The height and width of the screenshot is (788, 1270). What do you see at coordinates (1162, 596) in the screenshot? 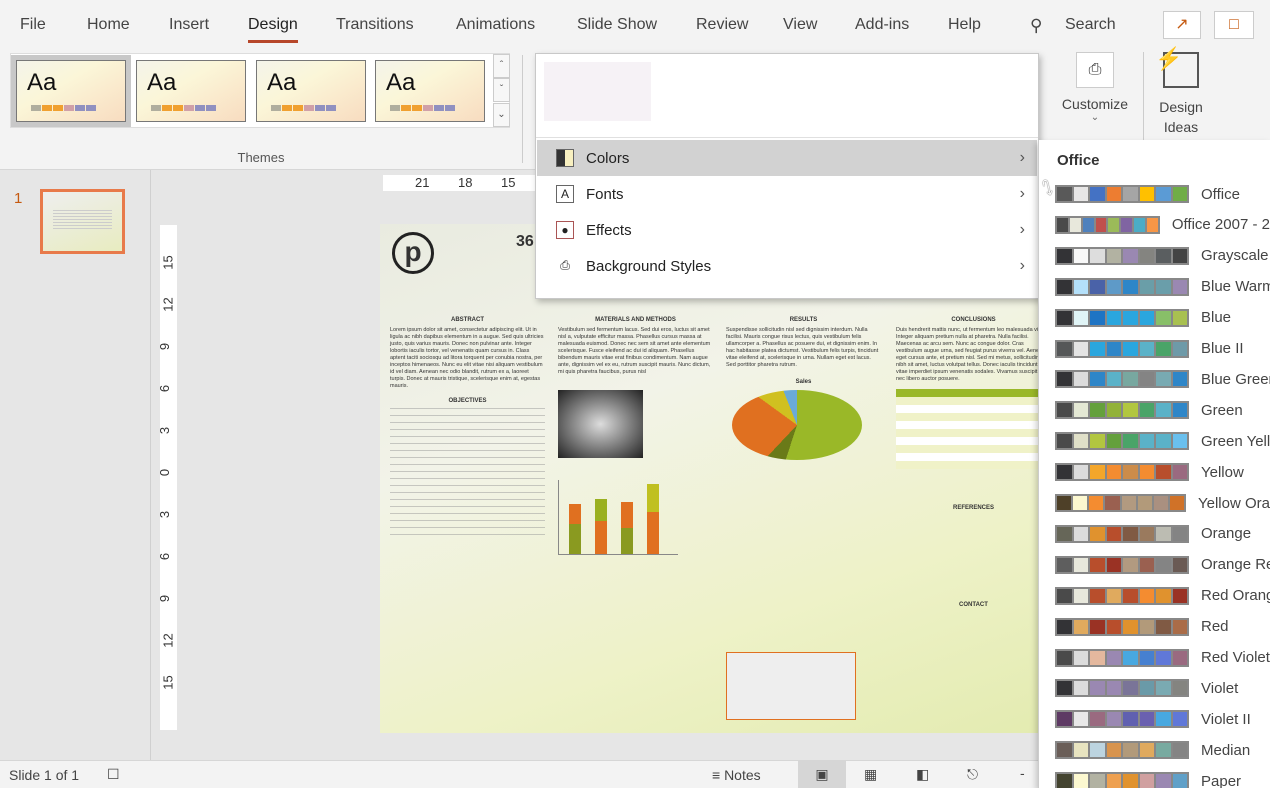
I see `color-scheme-red-orange: Red Orange` at bounding box center [1162, 596].